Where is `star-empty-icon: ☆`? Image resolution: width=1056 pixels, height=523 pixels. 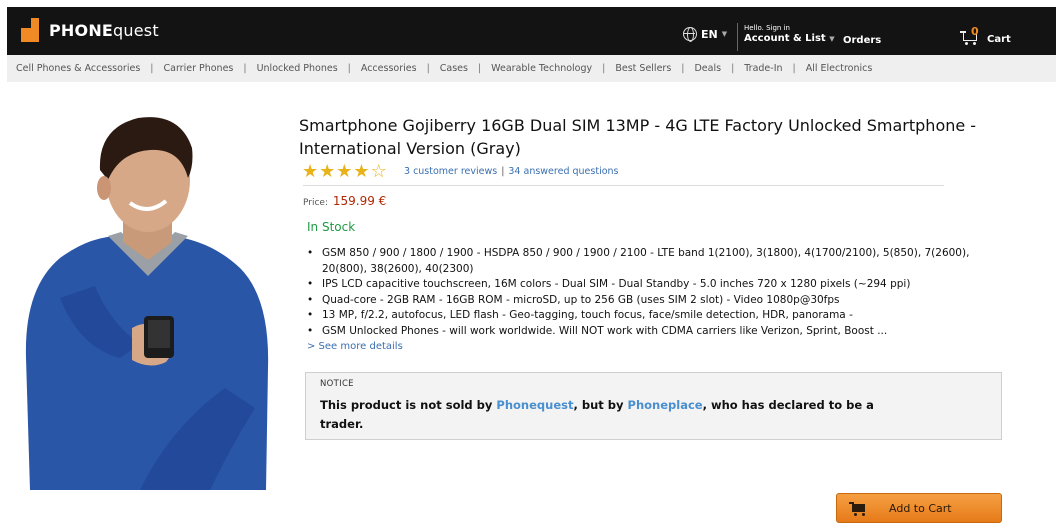
star-empty-icon: ☆ is located at coordinates (378, 171).